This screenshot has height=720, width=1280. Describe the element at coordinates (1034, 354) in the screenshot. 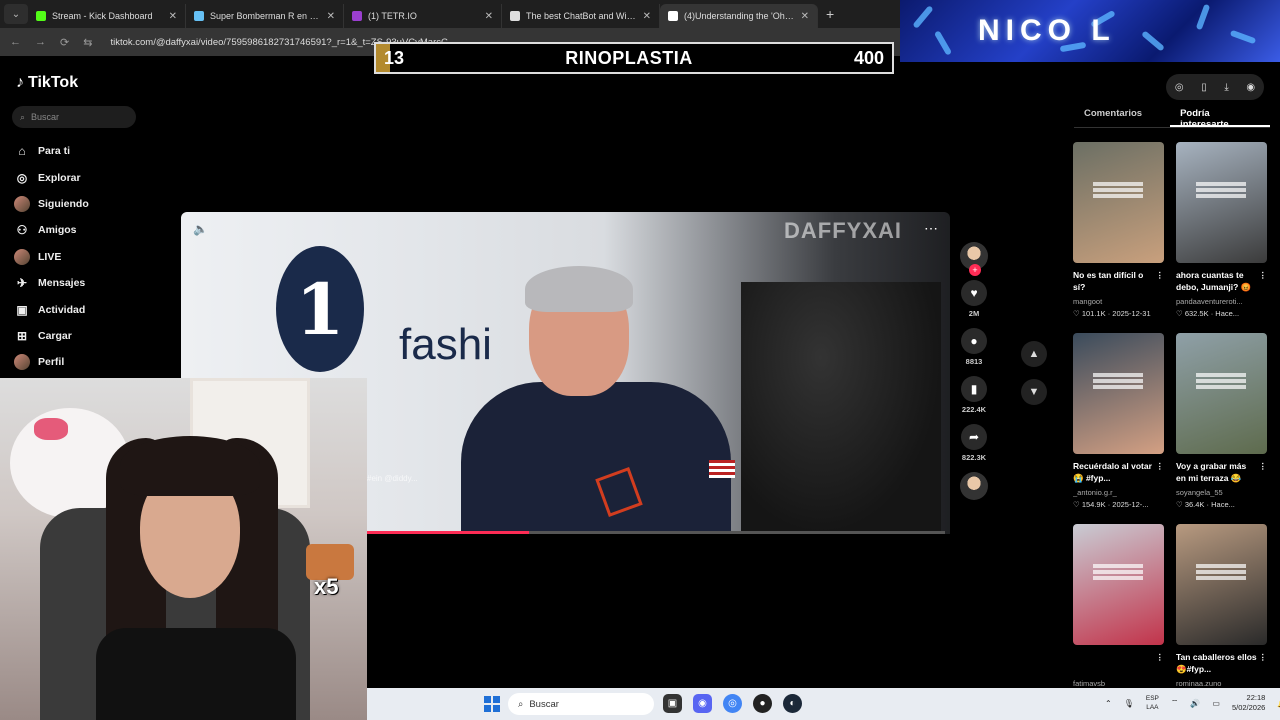

I see `previous-video-button: ▲` at that location.